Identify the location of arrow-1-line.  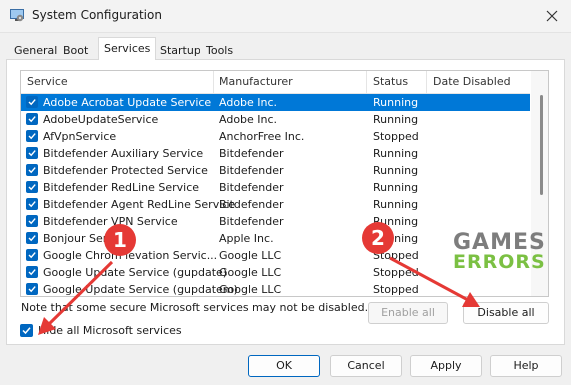
(80, 293).